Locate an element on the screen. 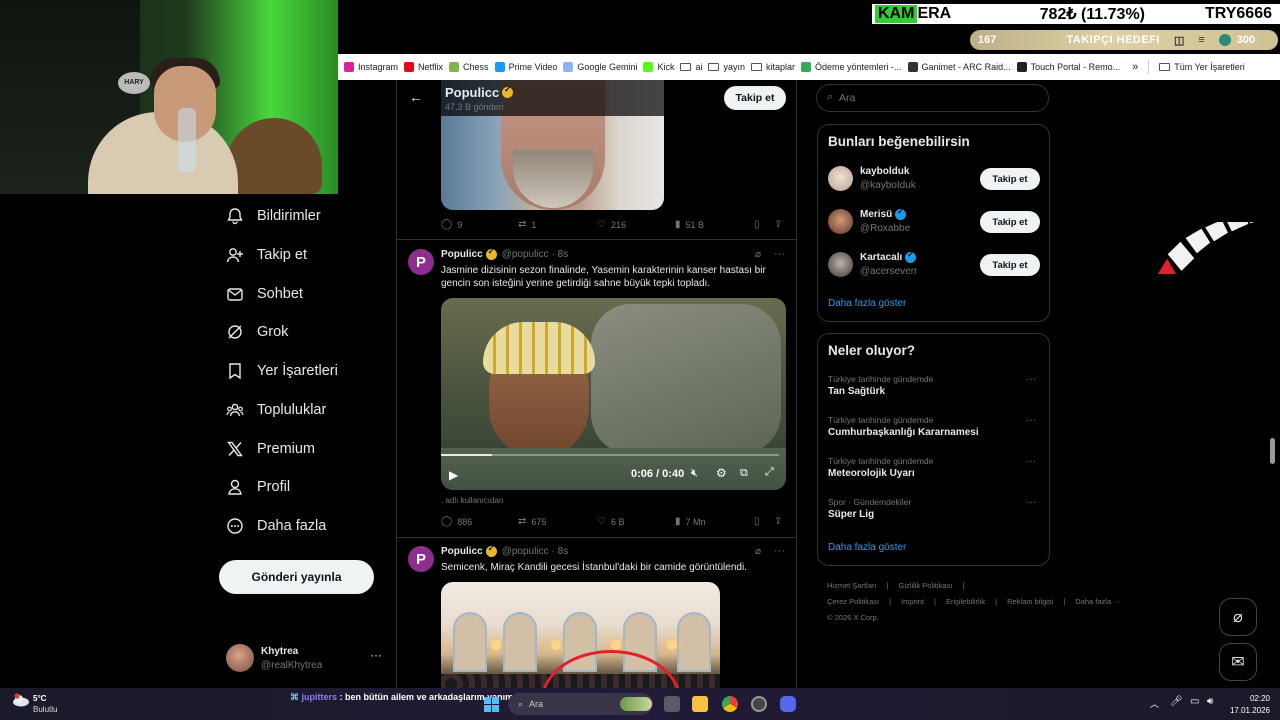  suggestion-name: Merisü is located at coordinates (883, 213).